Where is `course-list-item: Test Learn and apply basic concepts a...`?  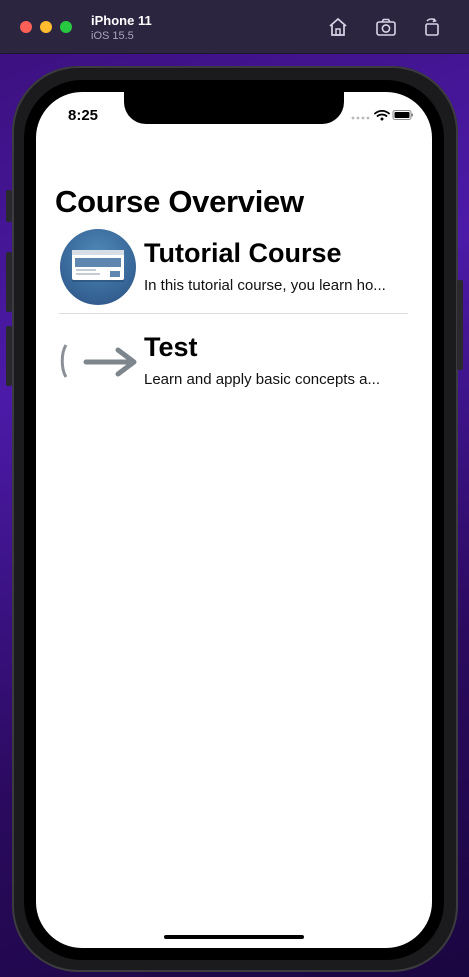 course-list-item: Test Learn and apply basic concepts a... is located at coordinates (234, 363).